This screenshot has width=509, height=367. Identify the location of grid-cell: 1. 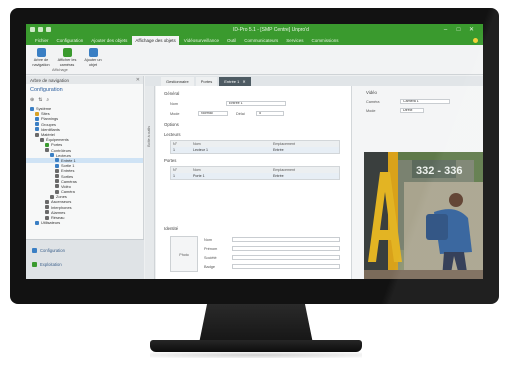
(174, 150).